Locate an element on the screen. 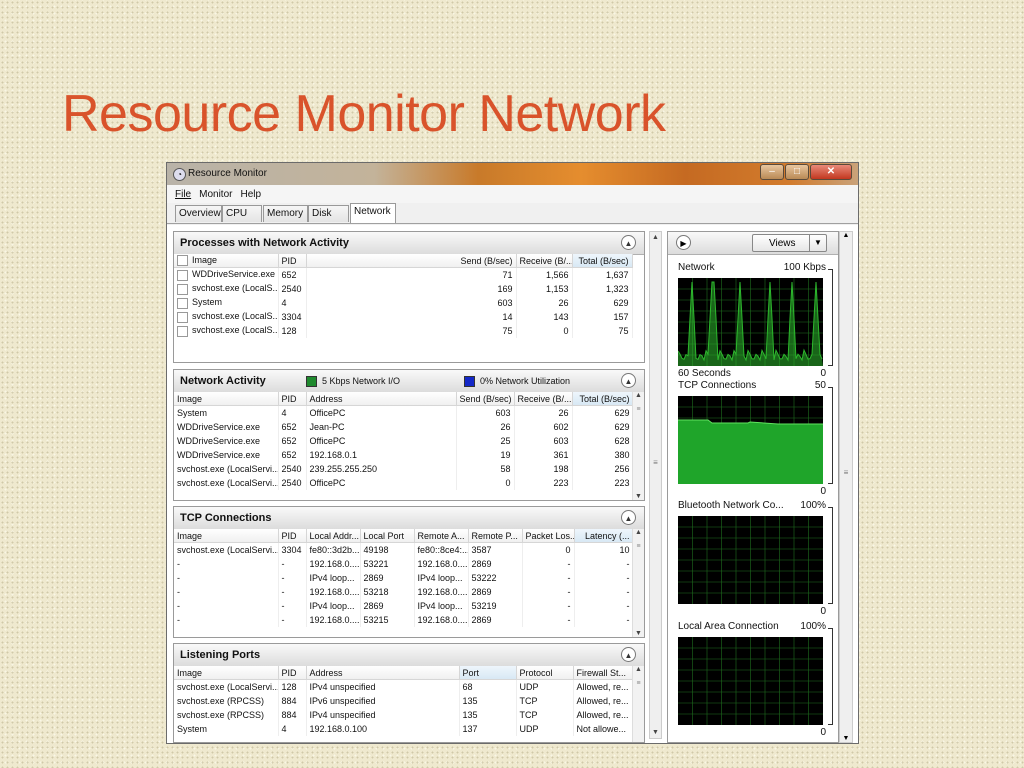 Image resolution: width=1024 pixels, height=768 pixels. listening-ports-header: Listening Ports ▲ is located at coordinates (409, 655).